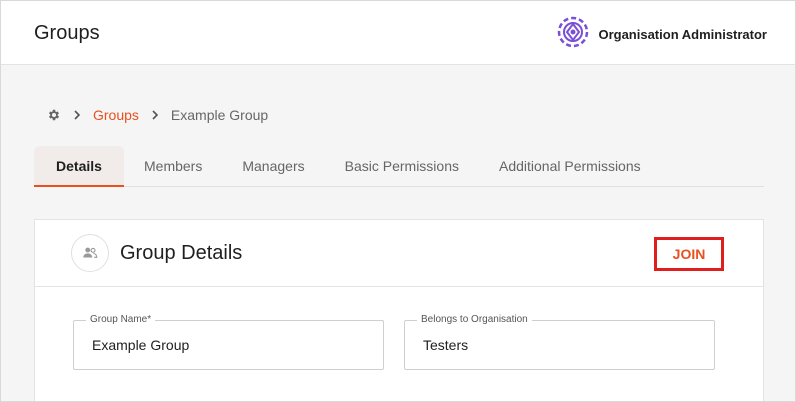  I want to click on people-icon, so click(90, 253).